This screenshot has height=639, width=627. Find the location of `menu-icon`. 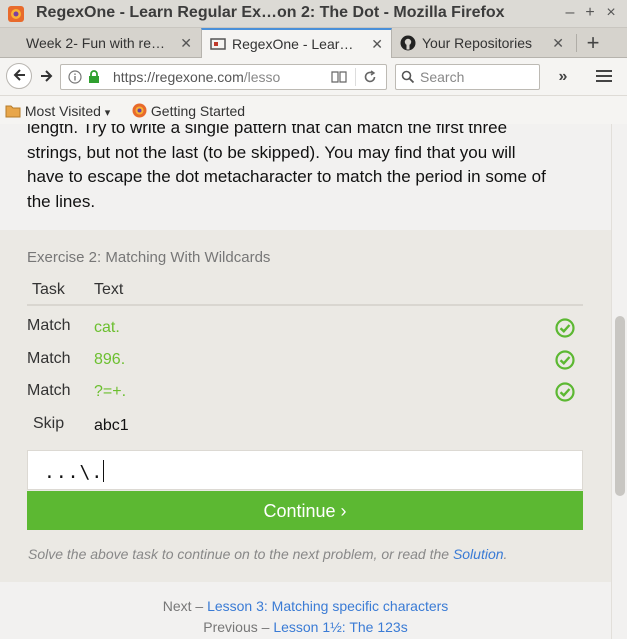

menu-icon is located at coordinates (604, 76).